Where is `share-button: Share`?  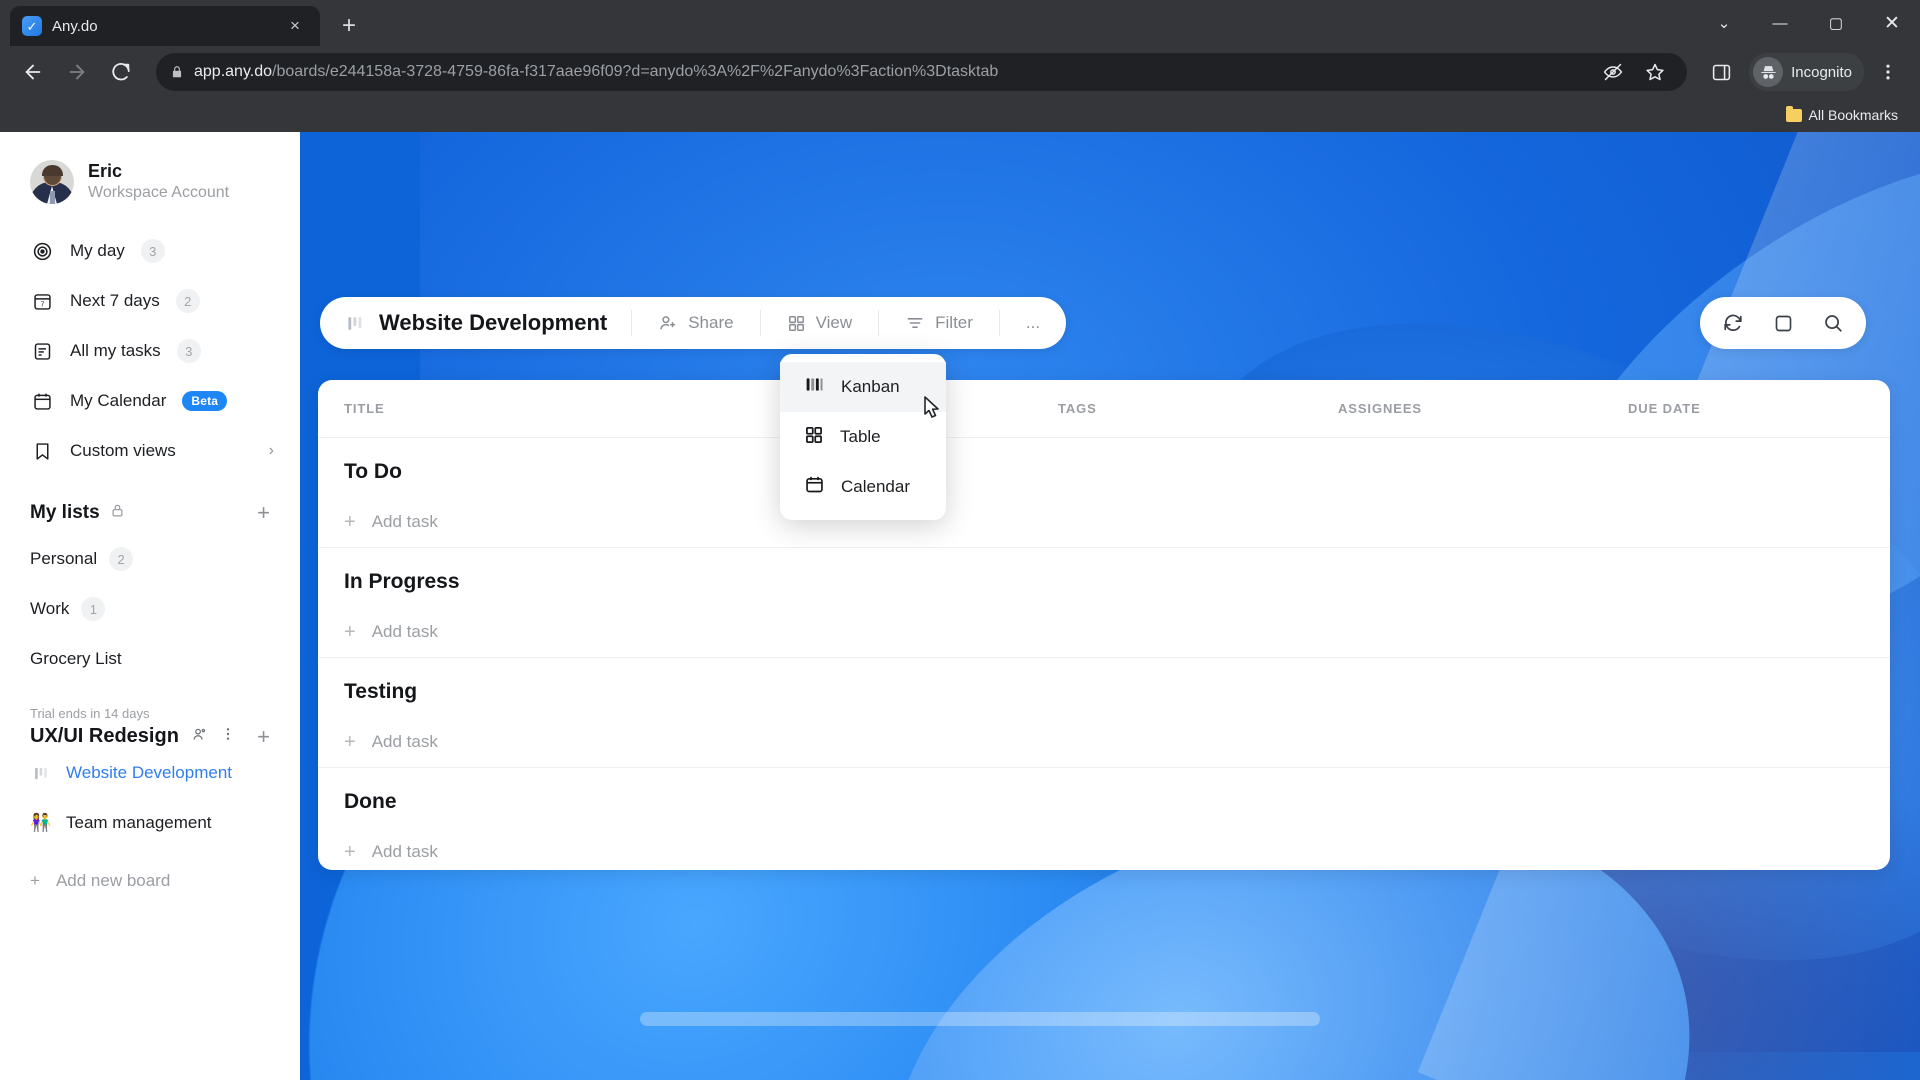
share-button: Share is located at coordinates (695, 323).